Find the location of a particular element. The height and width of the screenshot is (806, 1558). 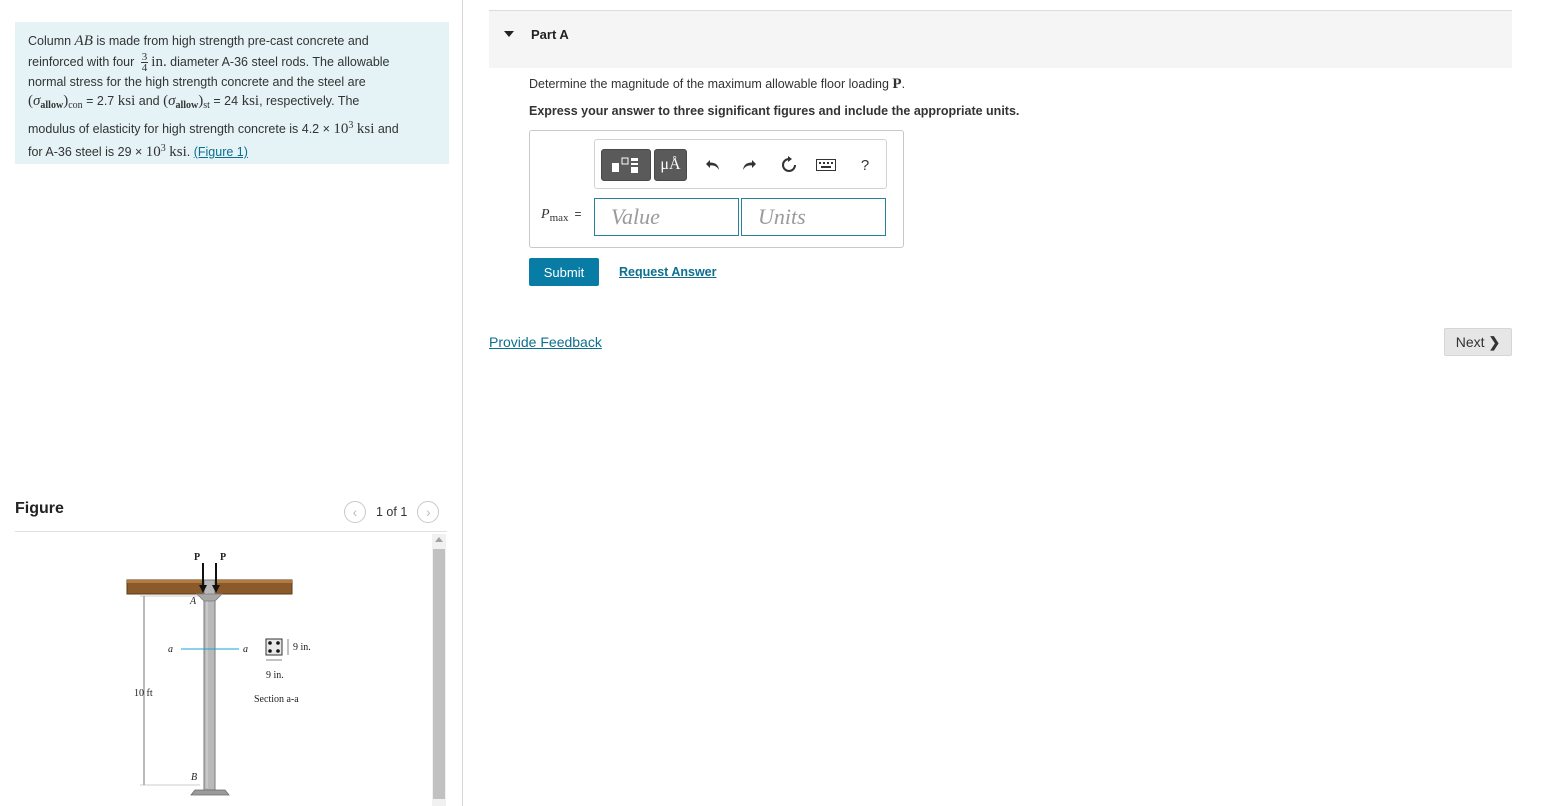

question-var: P is located at coordinates (897, 84).